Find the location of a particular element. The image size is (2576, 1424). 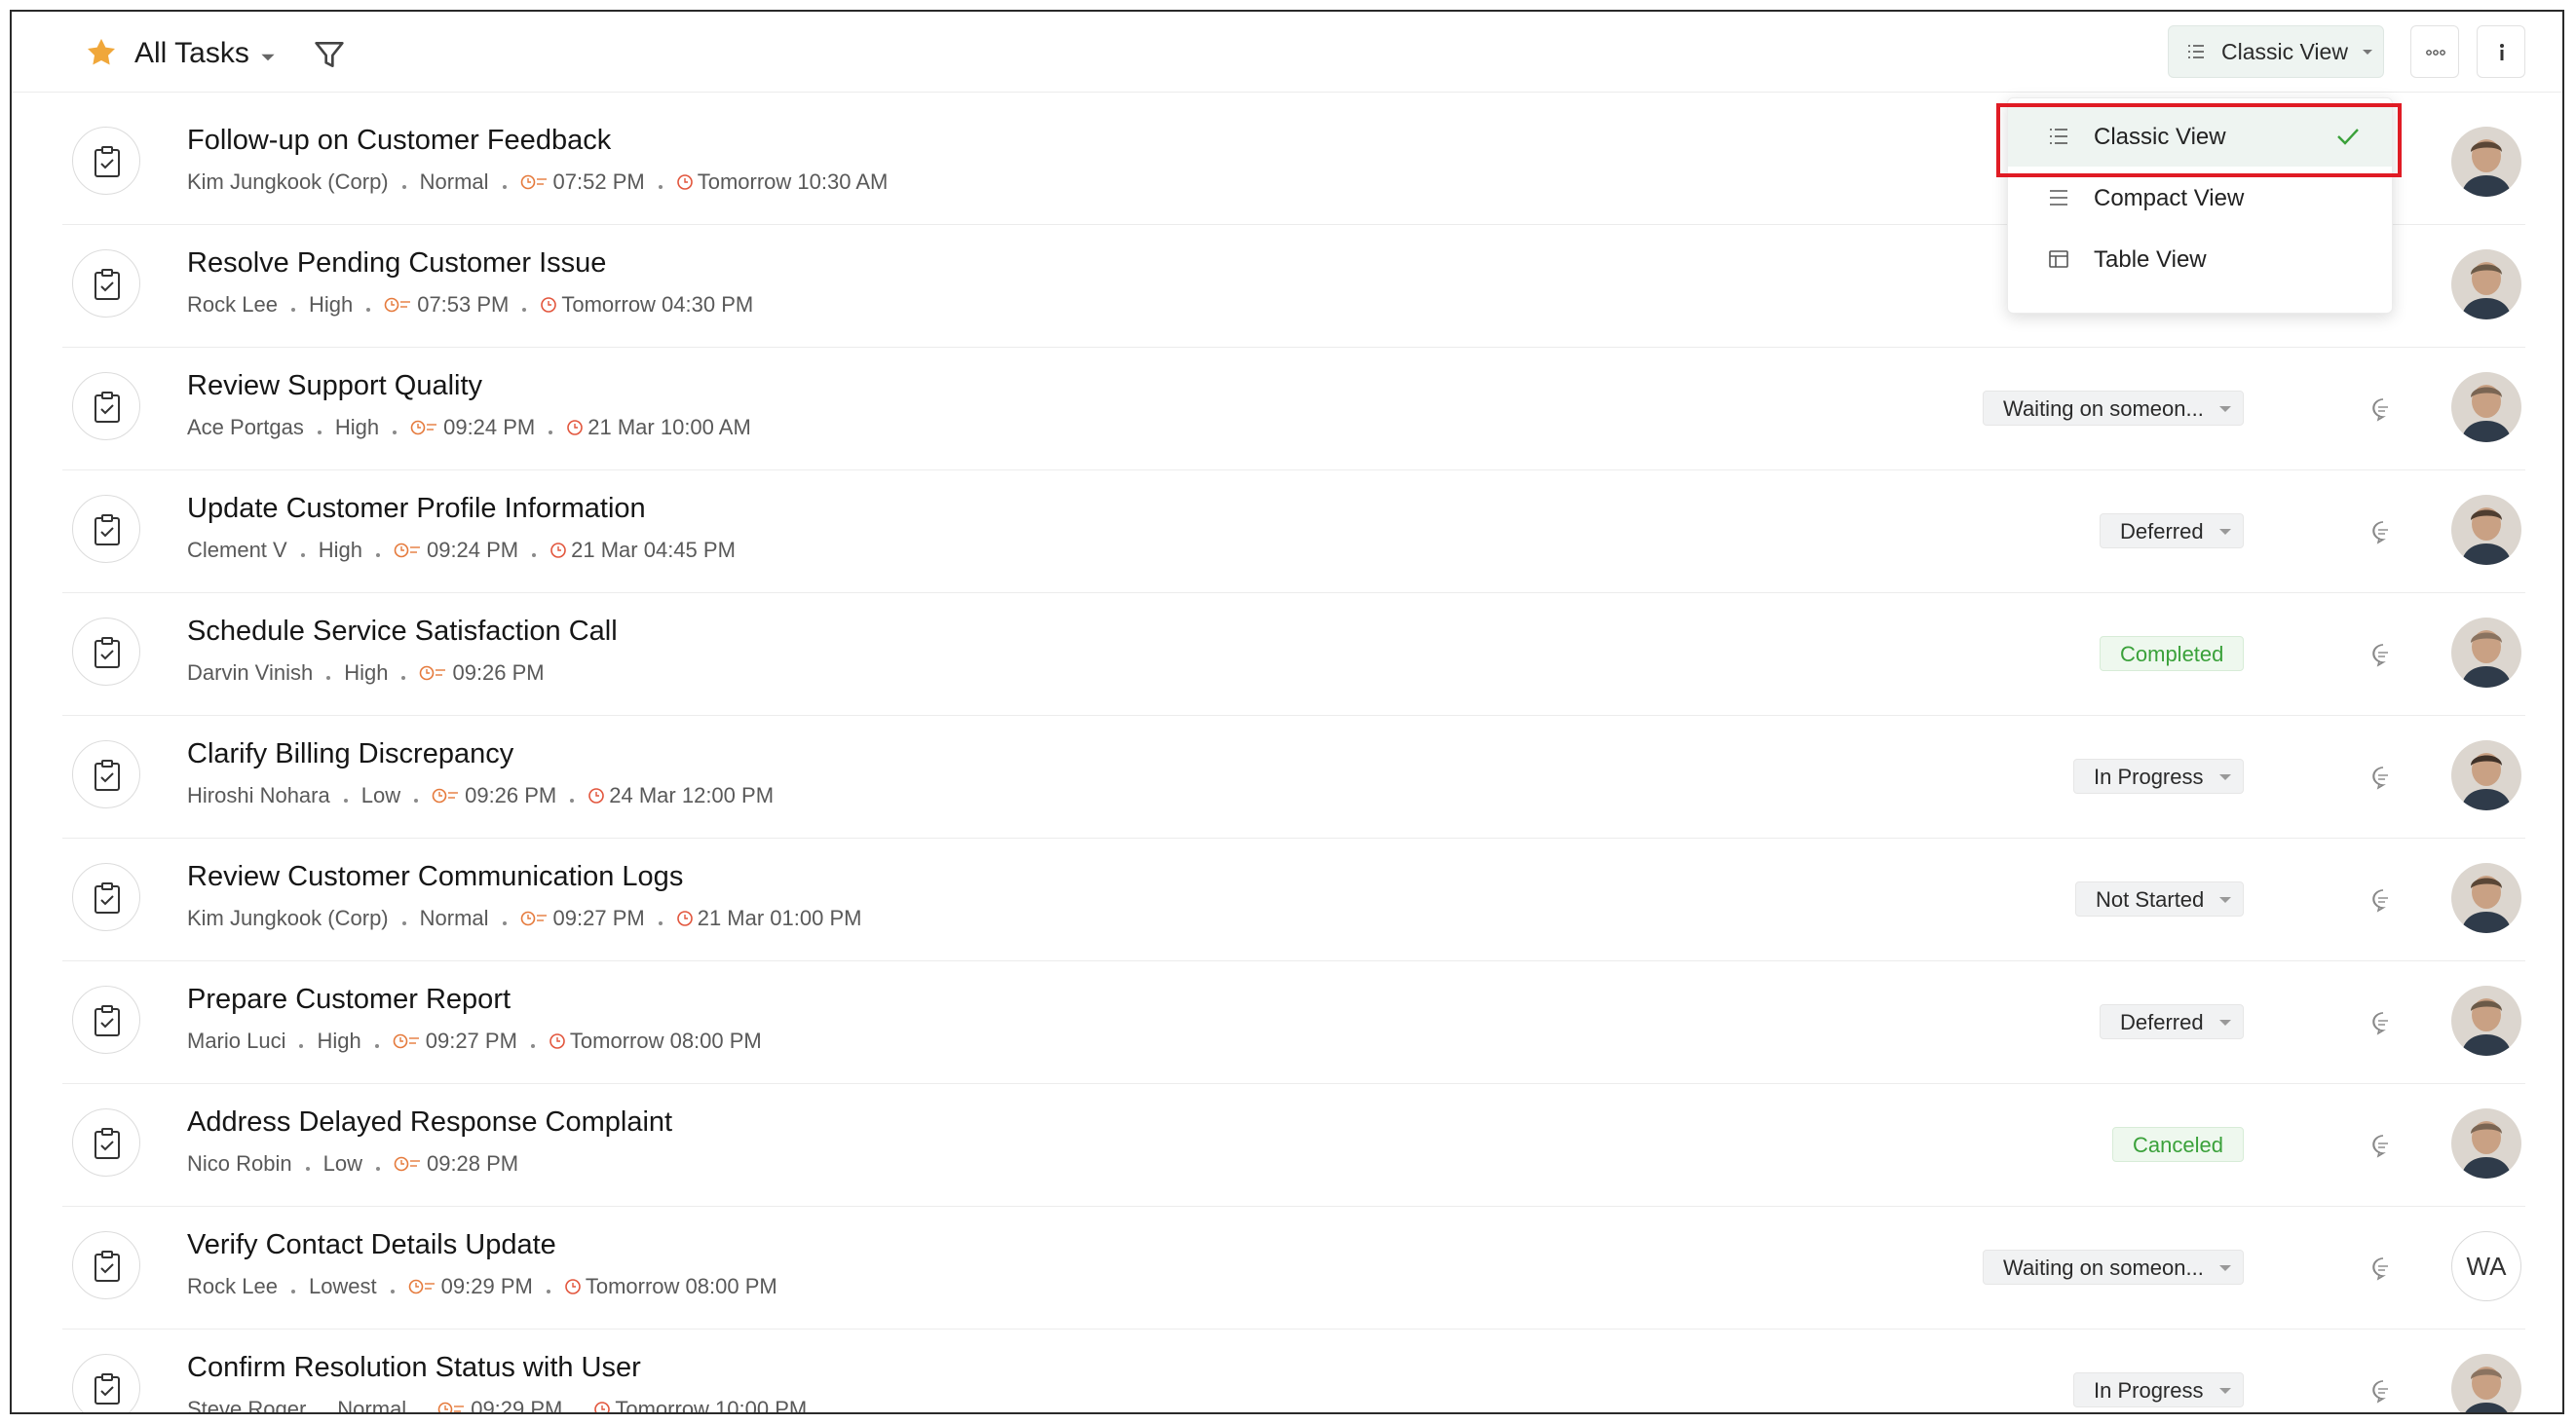

view-switcher-button: Classic View is located at coordinates (2276, 51).